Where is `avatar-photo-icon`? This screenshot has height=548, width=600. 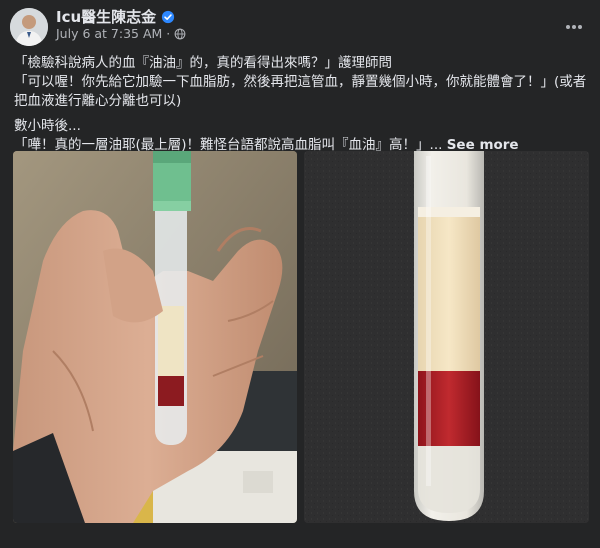
avatar-photo-icon is located at coordinates (29, 27).